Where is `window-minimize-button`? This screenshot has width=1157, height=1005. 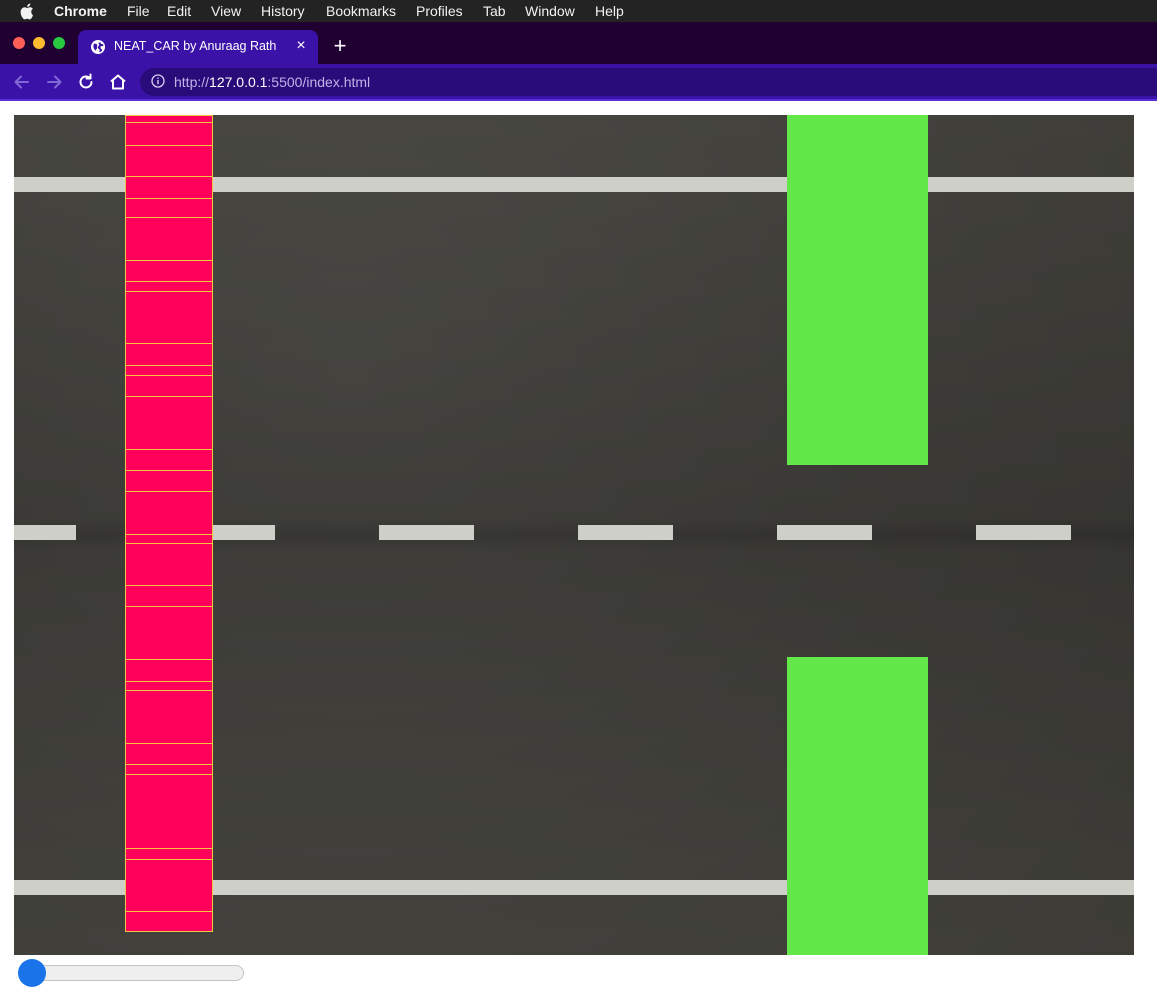
window-minimize-button is located at coordinates (39, 43).